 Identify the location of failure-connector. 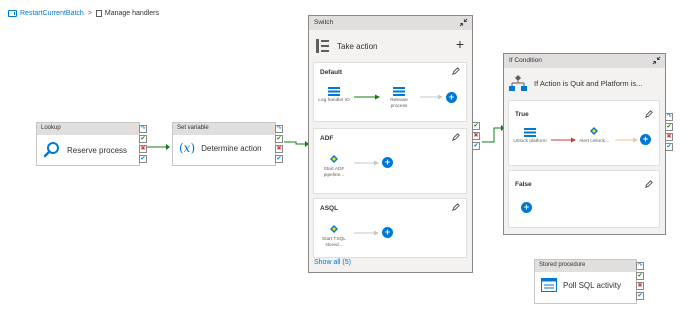
(563, 140).